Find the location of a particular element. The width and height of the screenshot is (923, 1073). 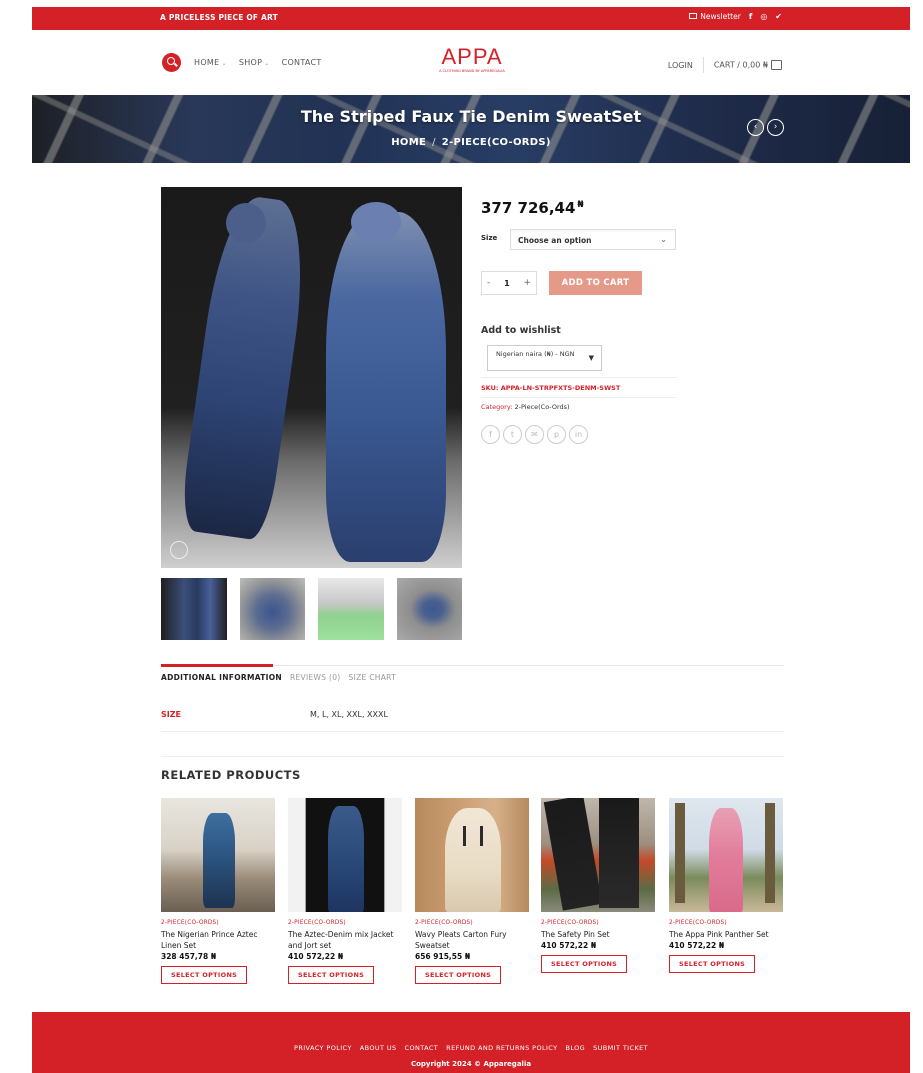

product-name: The Aztec-Denim mix Jacket and Jort set is located at coordinates (345, 940).